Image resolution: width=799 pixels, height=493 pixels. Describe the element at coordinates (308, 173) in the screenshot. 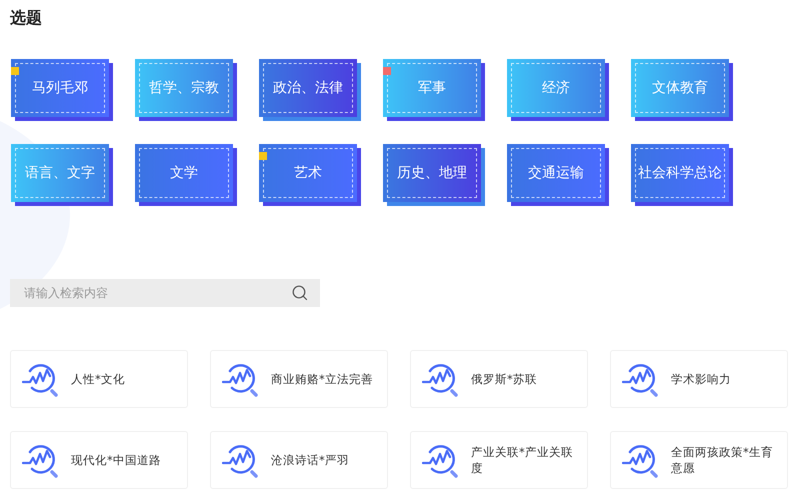

I see `topic-tile: 艺术` at that location.